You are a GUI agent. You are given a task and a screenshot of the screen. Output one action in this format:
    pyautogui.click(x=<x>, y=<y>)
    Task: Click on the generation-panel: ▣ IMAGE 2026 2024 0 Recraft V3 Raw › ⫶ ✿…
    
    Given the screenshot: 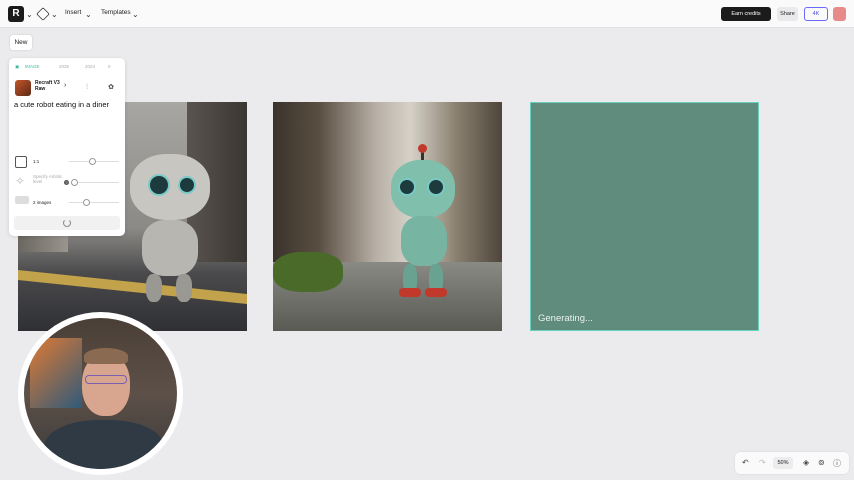 What is the action you would take?
    pyautogui.click(x=67, y=147)
    